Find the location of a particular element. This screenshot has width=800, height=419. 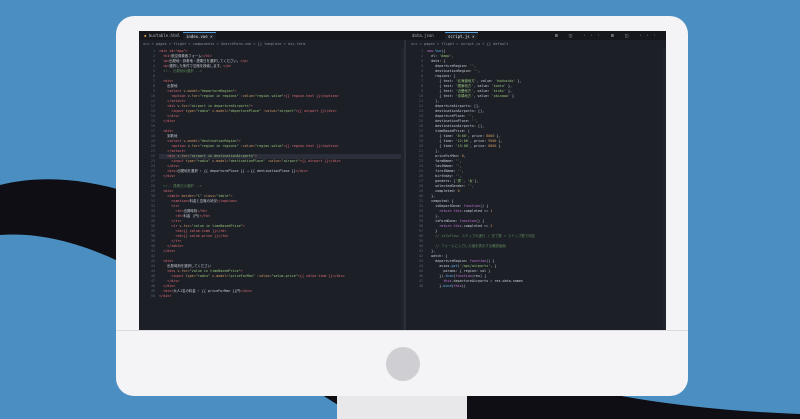

code-line: }.bind(this)) is located at coordinates (546, 286).